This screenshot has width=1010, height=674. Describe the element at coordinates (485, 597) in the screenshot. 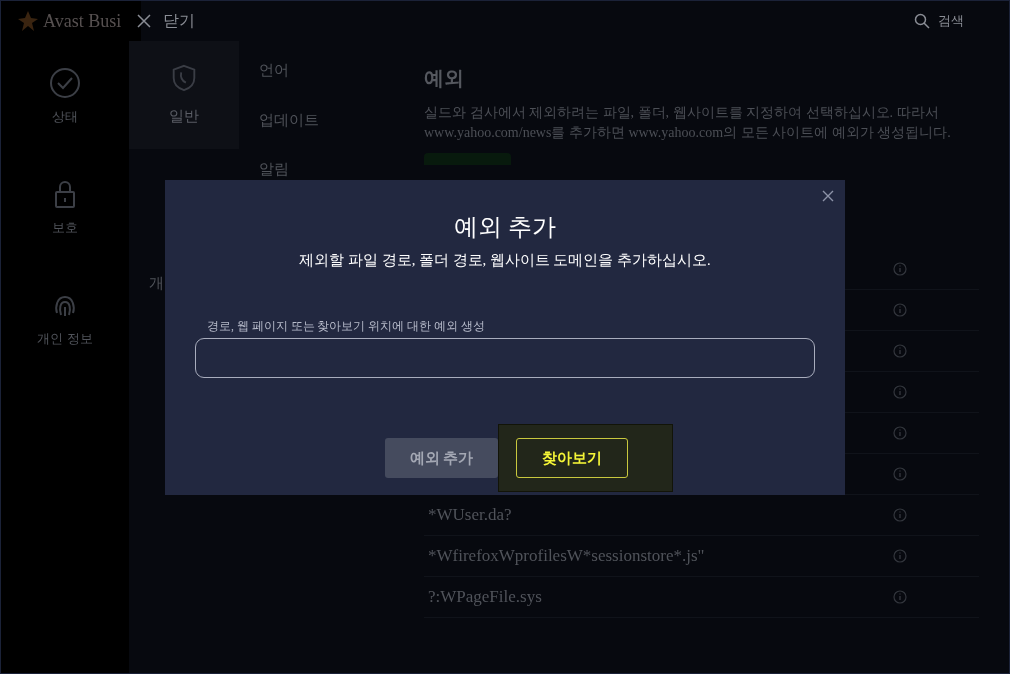

I see `exception-path: ?:WPageFile.sys` at that location.